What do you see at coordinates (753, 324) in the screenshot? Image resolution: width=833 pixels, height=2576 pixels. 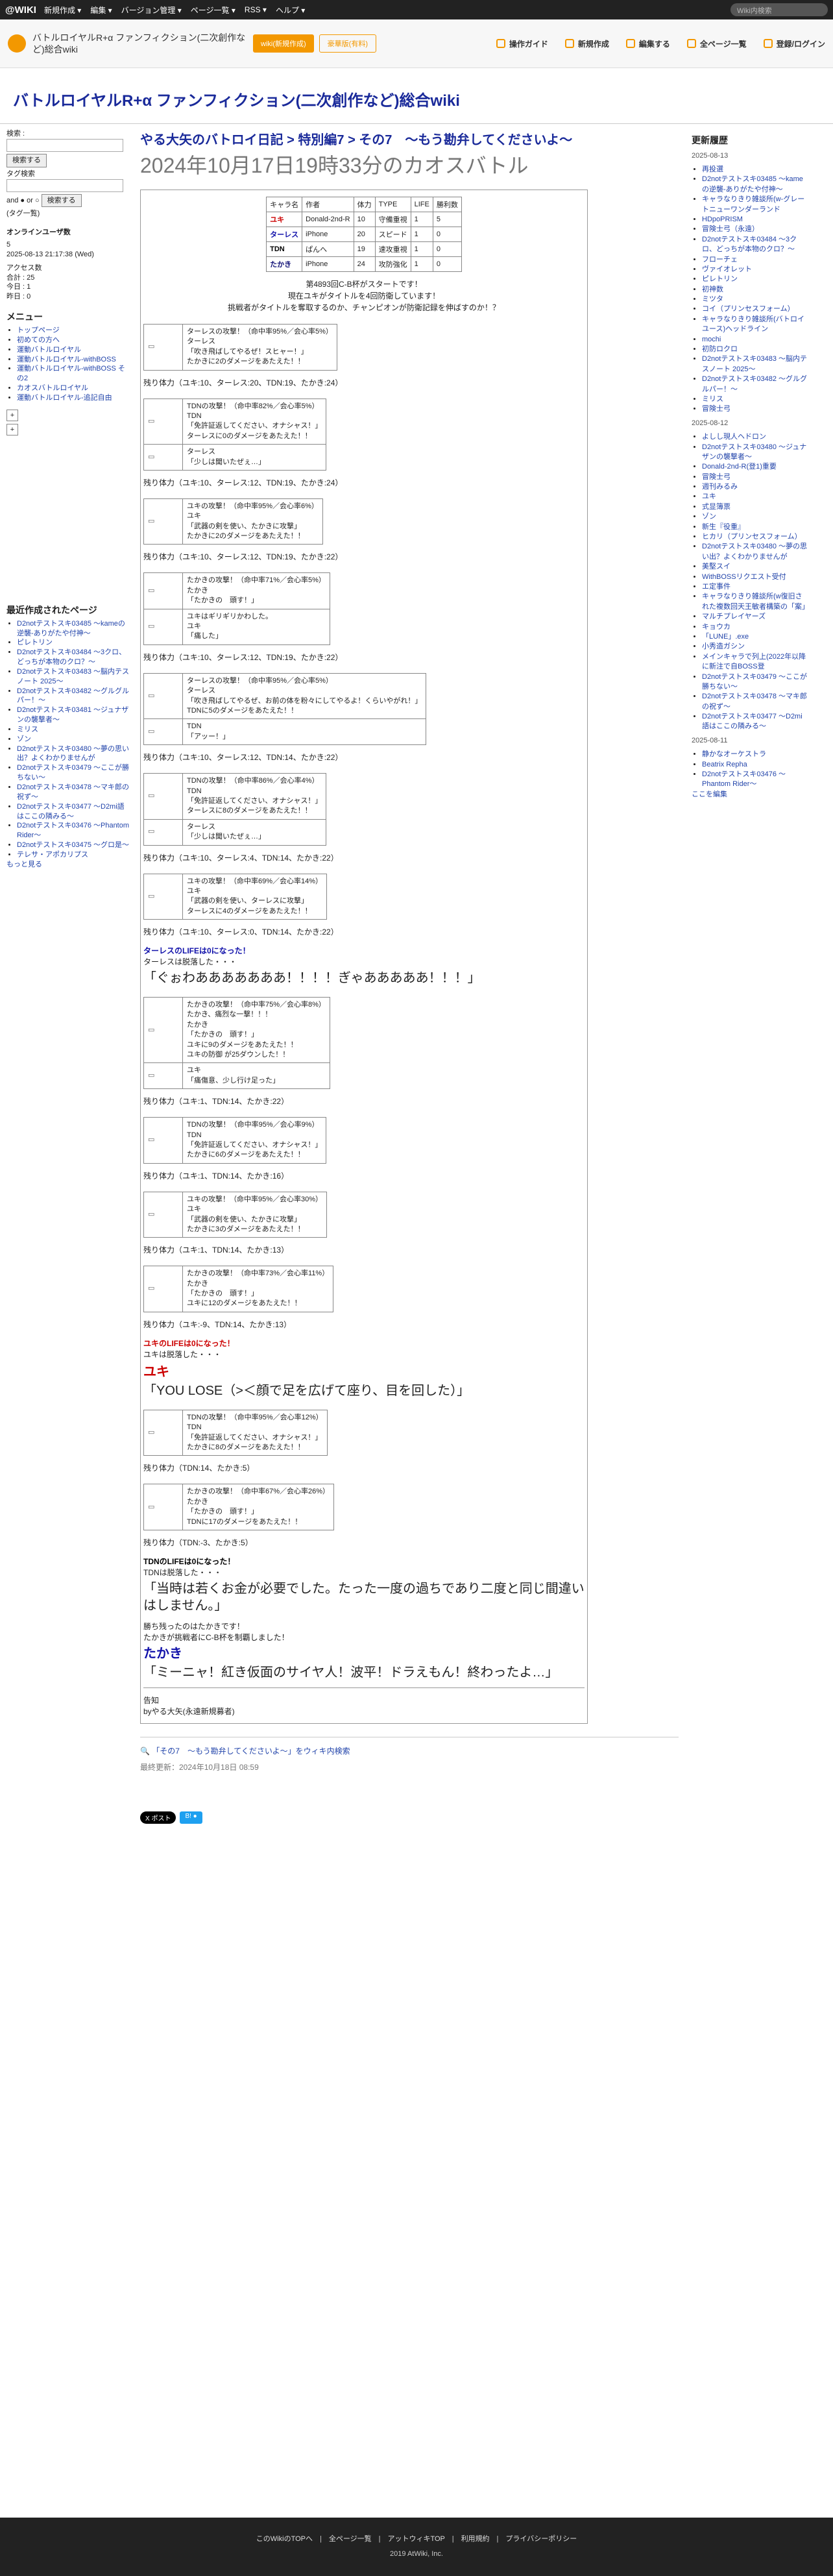 I see `history-item: キャラなりきり雑談所(バトロイユース)ヘッドライン` at bounding box center [753, 324].